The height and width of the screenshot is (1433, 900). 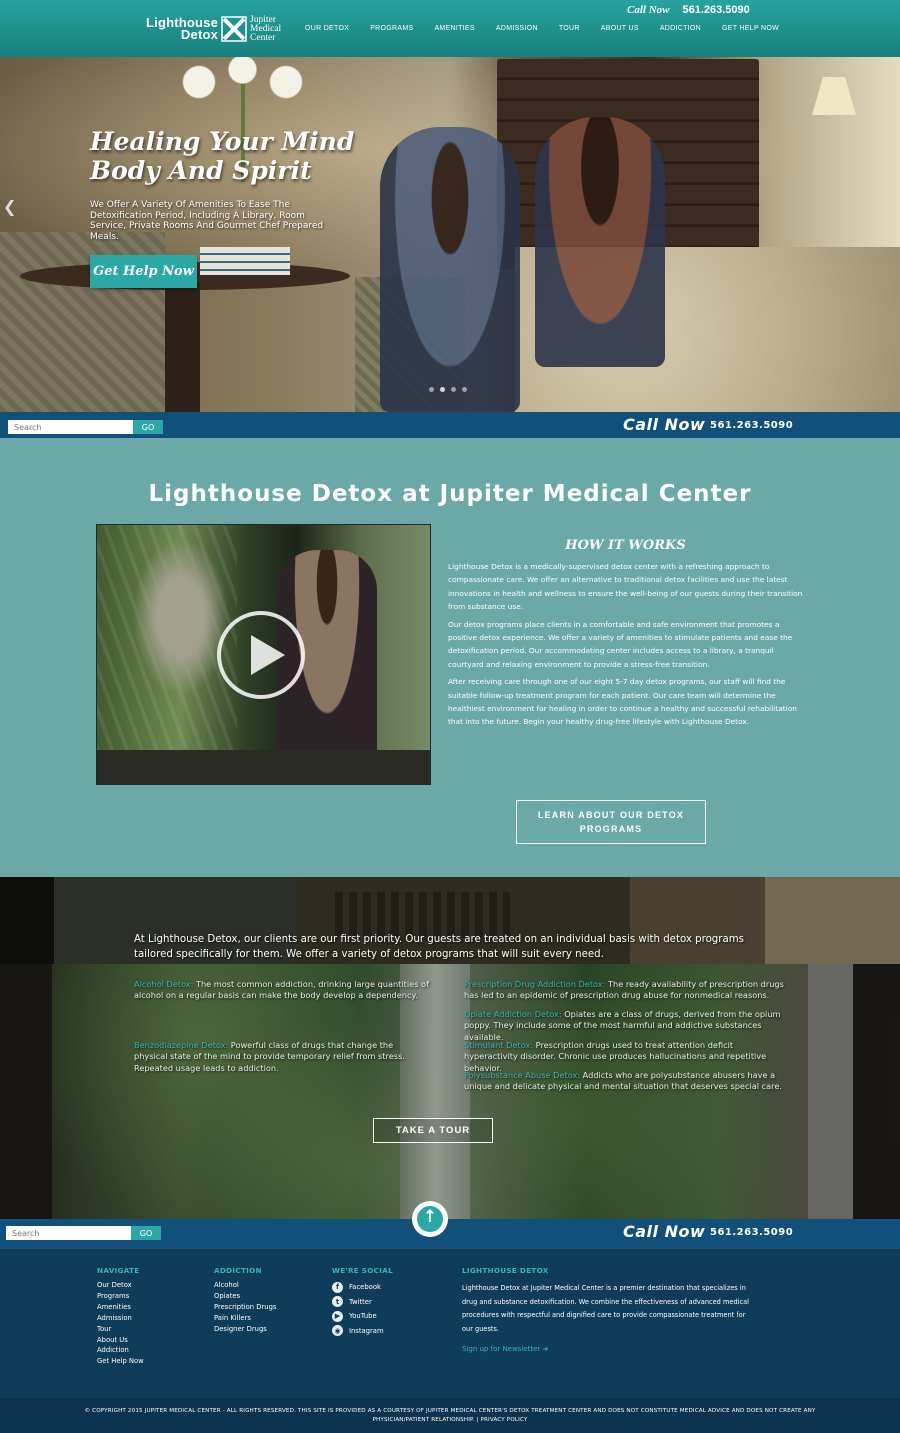 What do you see at coordinates (680, 28) in the screenshot?
I see `nav-addiction: ADDICTION` at bounding box center [680, 28].